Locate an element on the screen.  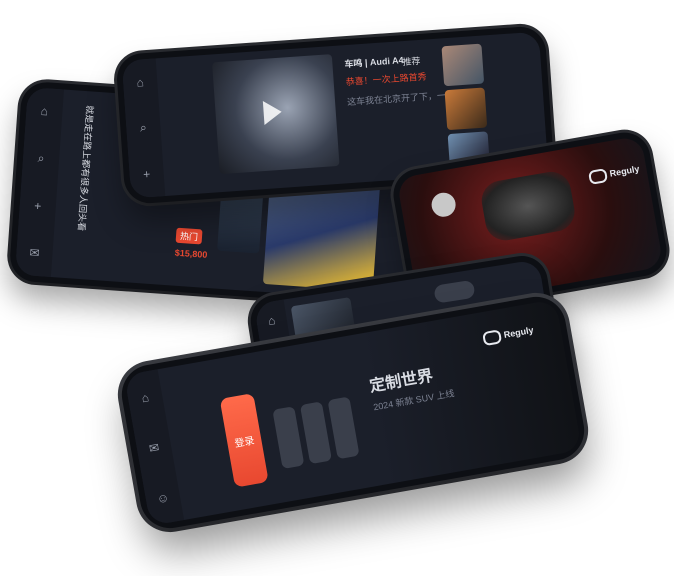
brand-logo: Reguly is located at coordinates (614, 173).